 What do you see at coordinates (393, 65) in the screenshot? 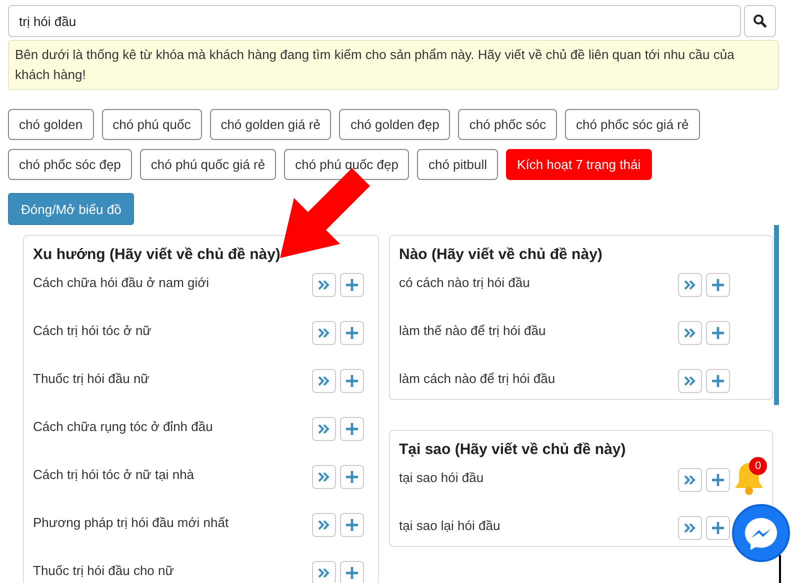
I see `hint-message: Bên dưới là thống kê từ khóa mà khách hàng đang tìm kiếm cho sản phẩm này. Hãy viết về chủ đề liên quan tới nhu cầu của khách hàng!` at bounding box center [393, 65].